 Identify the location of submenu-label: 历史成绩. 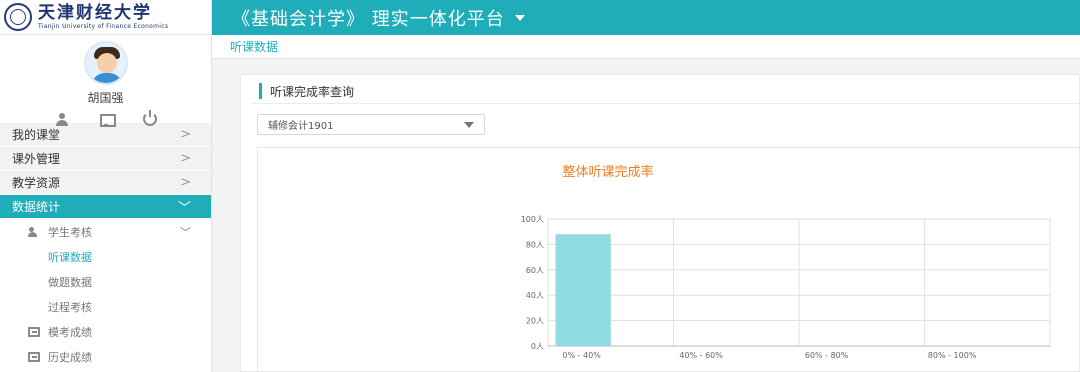
(70, 357).